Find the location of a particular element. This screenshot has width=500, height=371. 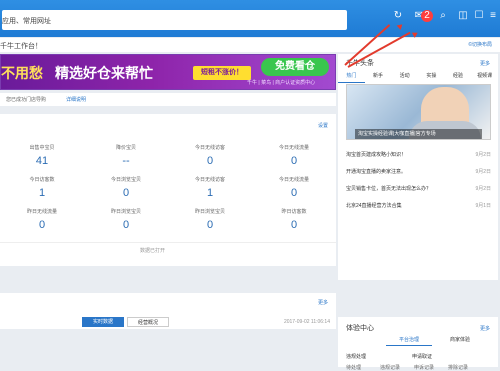

news-title: 淘宝首页建成攻略小知识！ is located at coordinates (405, 154).